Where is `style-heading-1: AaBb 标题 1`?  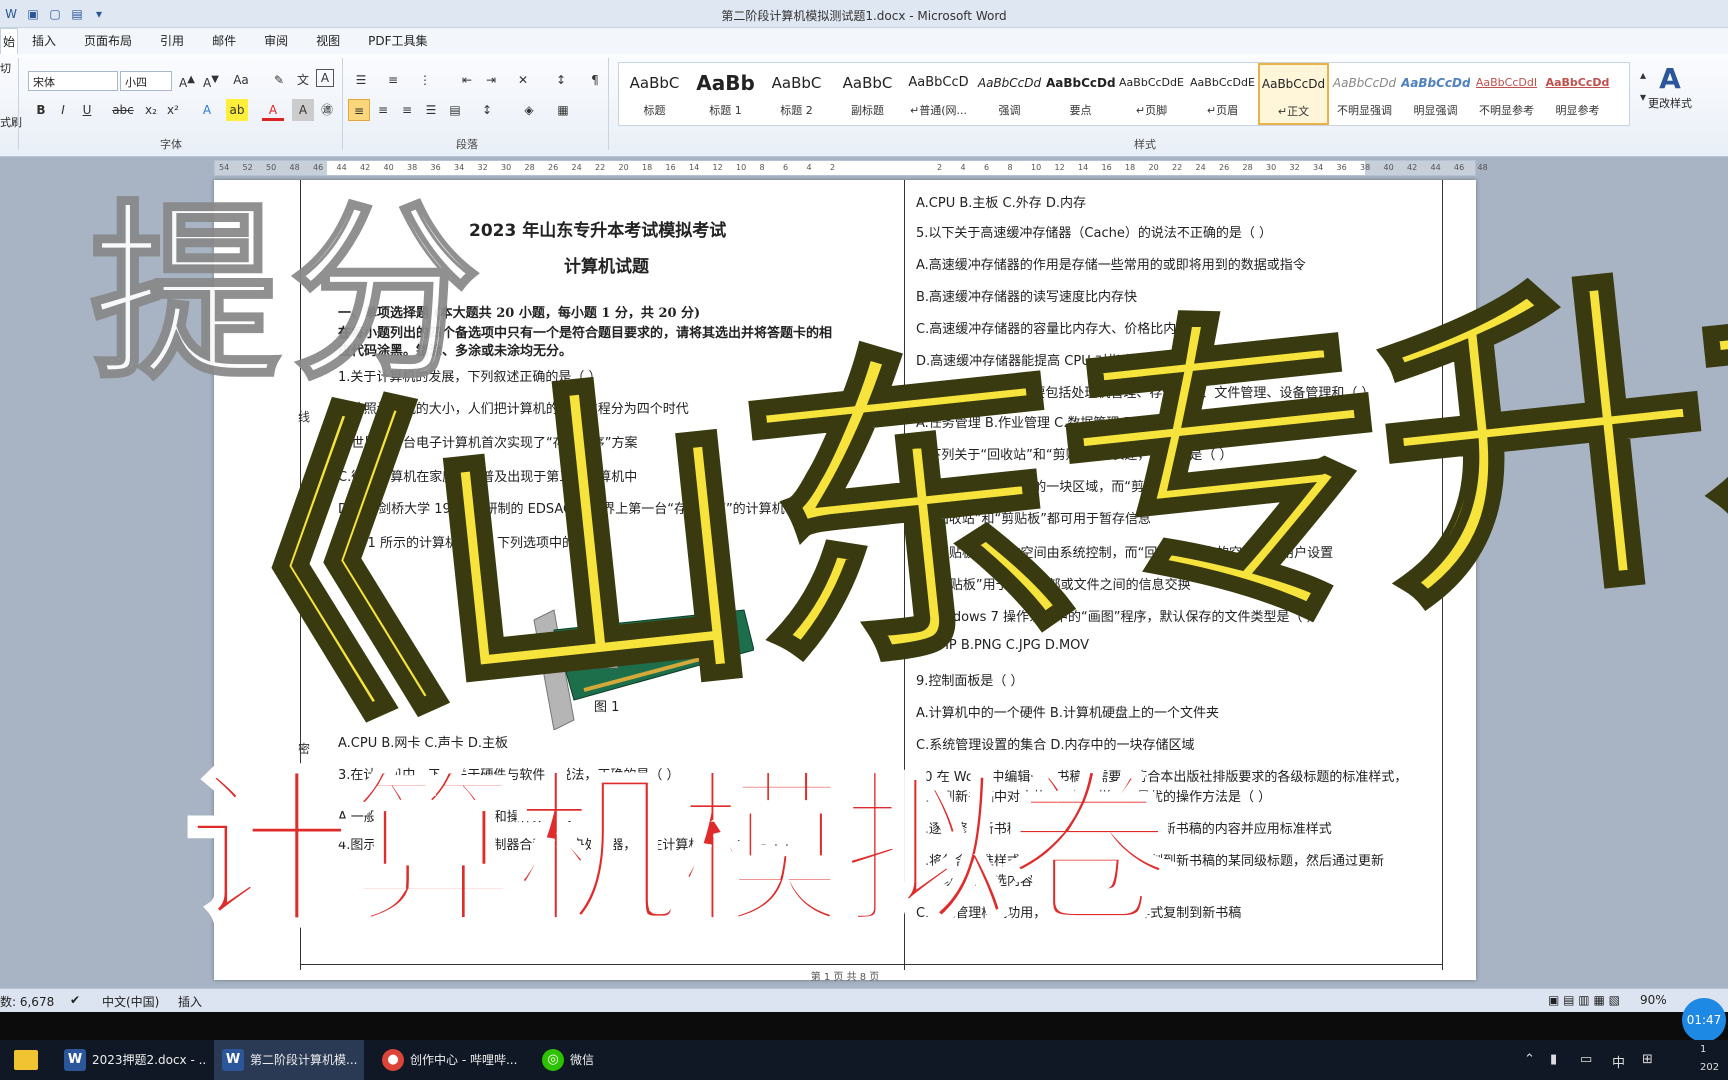
style-heading-1: AaBb 标题 1 is located at coordinates (725, 94).